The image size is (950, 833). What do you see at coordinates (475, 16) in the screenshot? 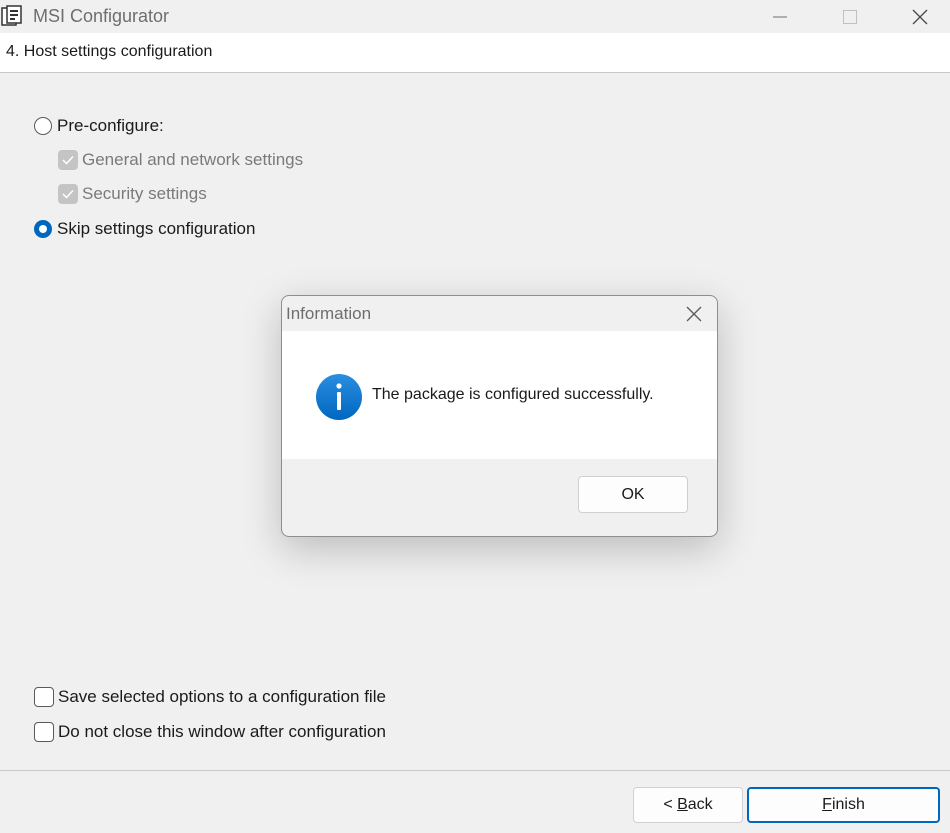
I see `title-bar: MSI Configurator` at bounding box center [475, 16].